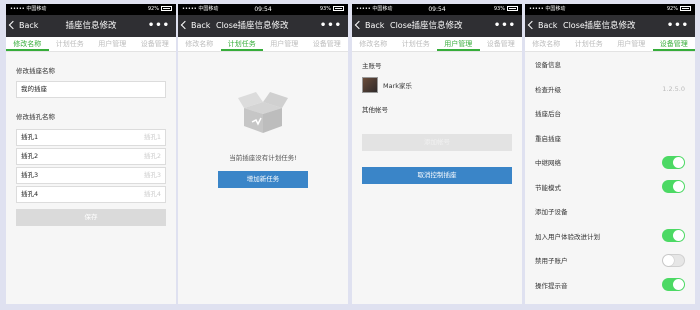 Image resolution: width=700 pixels, height=310 pixels. What do you see at coordinates (91, 89) in the screenshot?
I see `socket-name-input: 我的插座` at bounding box center [91, 89].